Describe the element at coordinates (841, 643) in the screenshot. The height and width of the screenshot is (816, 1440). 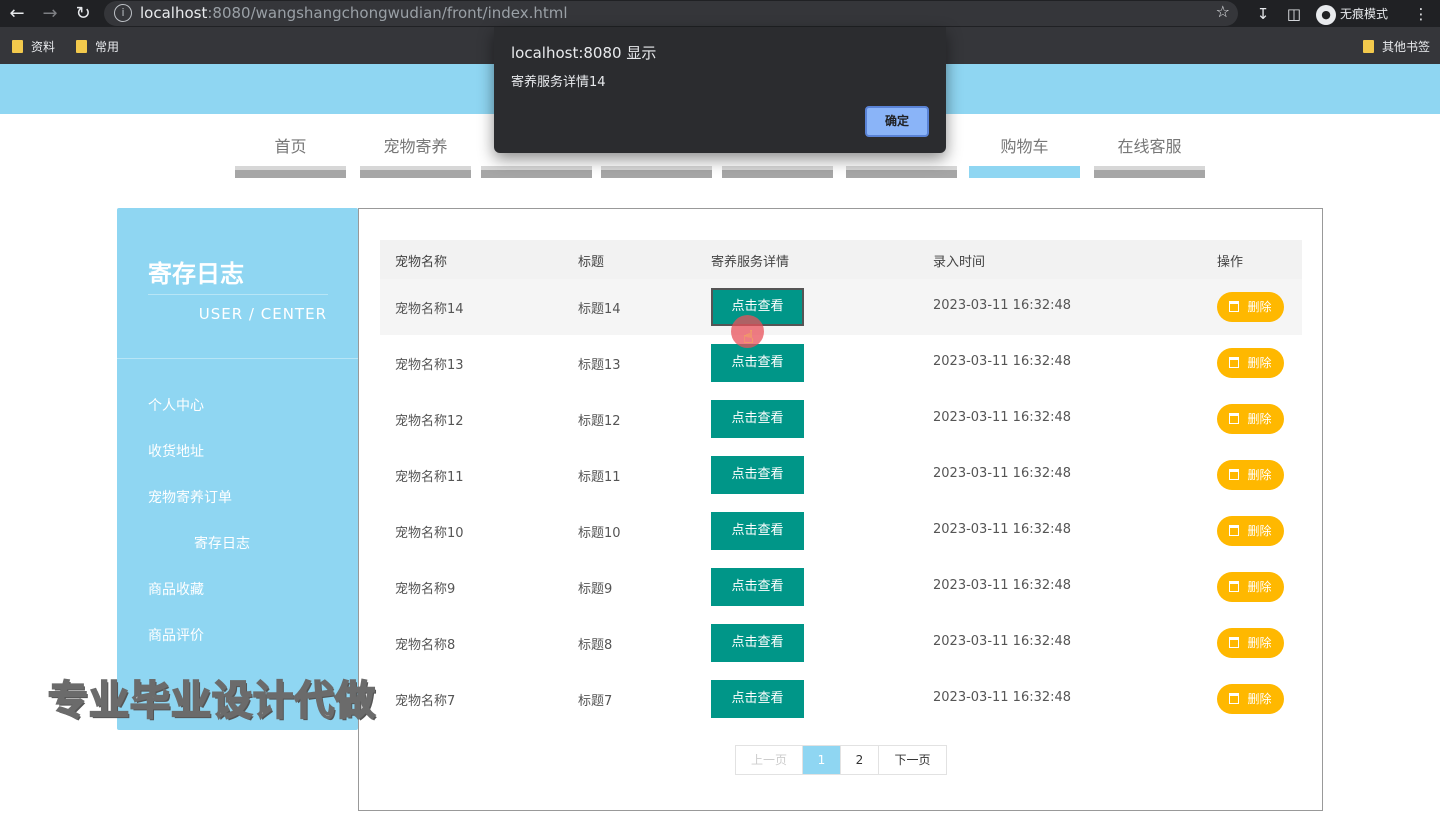
I see `table-row: 宠物名称8 标题8 点击查看 2023-03-11 16:32:48 删除` at that location.